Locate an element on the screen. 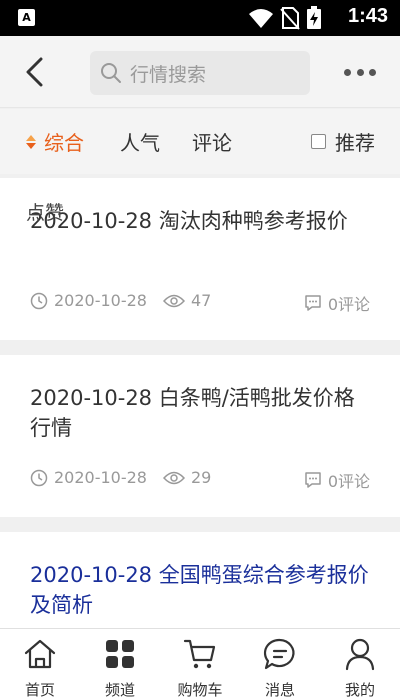  nav-item-channel: 频道 is located at coordinates (120, 664).